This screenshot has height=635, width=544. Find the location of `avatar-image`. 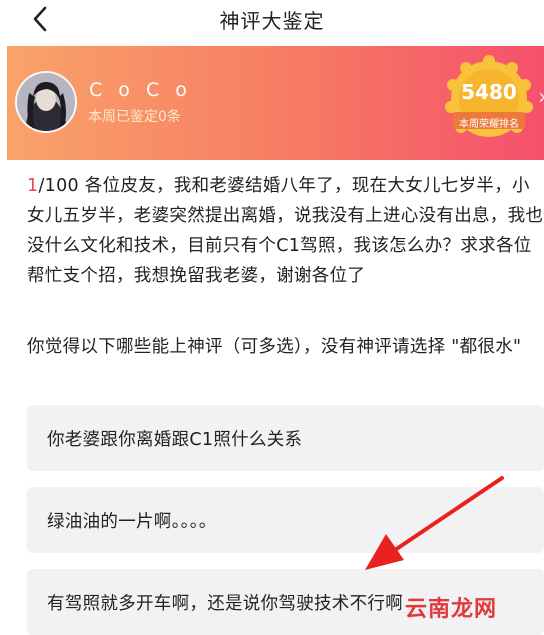

avatar-image is located at coordinates (46, 102).